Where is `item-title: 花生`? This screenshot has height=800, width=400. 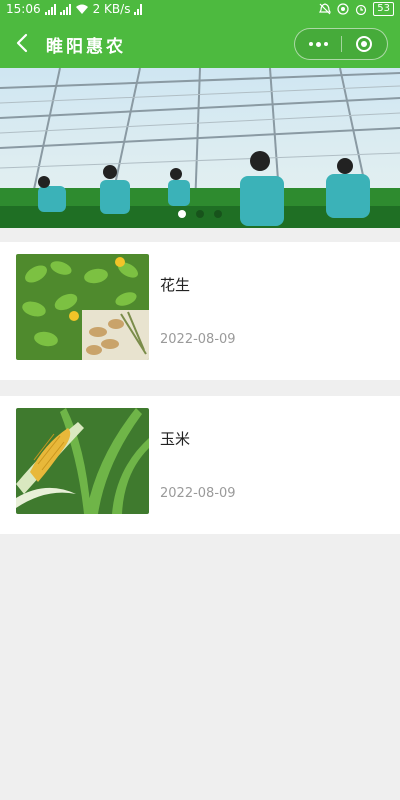 item-title: 花生 is located at coordinates (175, 285).